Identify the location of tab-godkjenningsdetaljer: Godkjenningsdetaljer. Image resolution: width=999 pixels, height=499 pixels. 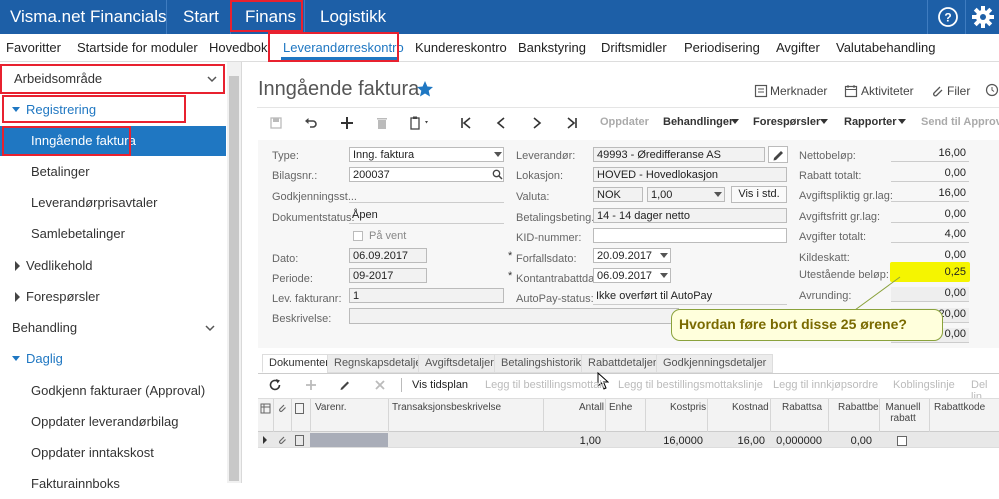
(715, 363).